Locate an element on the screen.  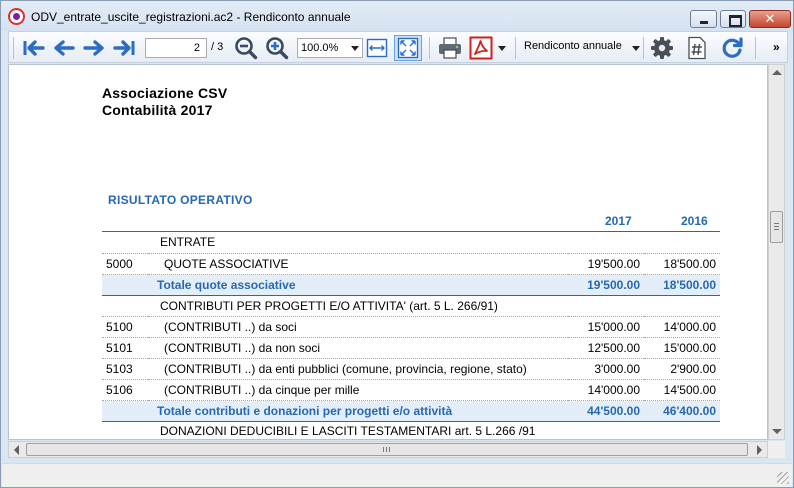
vertical-scrollbar is located at coordinates (776, 252).